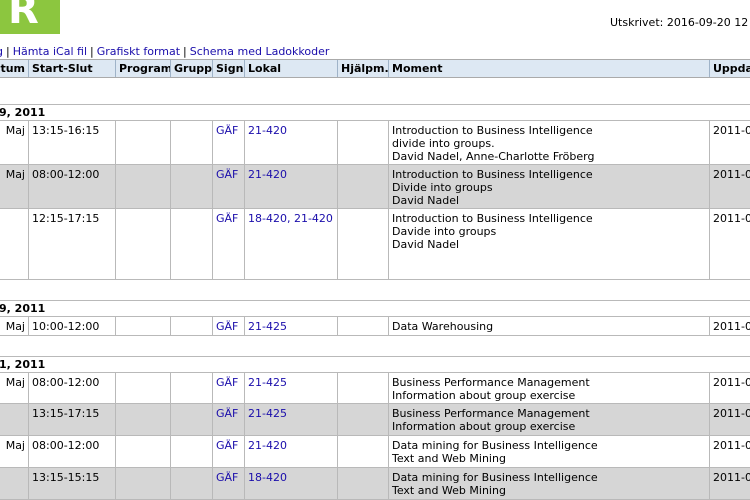 This screenshot has width=750, height=500. I want to click on week-heading: 9, 2011, so click(375, 308).